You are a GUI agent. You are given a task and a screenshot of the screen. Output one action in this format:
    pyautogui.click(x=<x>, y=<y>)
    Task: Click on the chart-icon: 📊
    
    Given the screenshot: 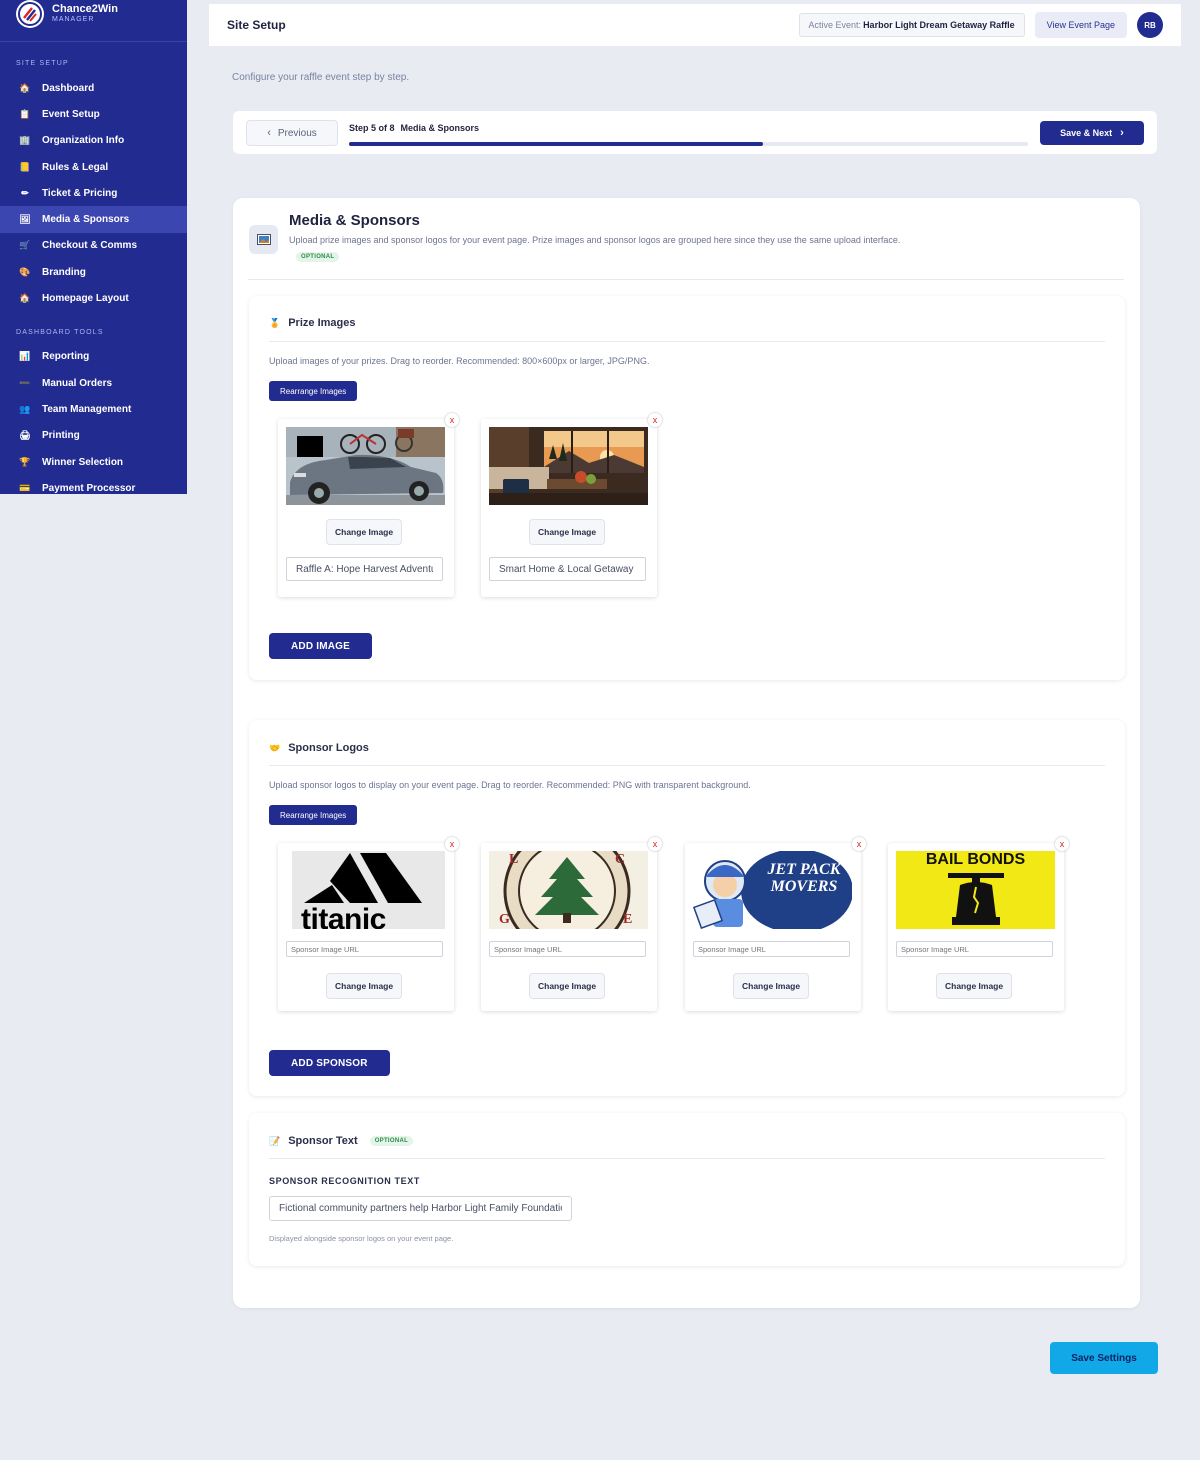 What is the action you would take?
    pyautogui.click(x=25, y=356)
    